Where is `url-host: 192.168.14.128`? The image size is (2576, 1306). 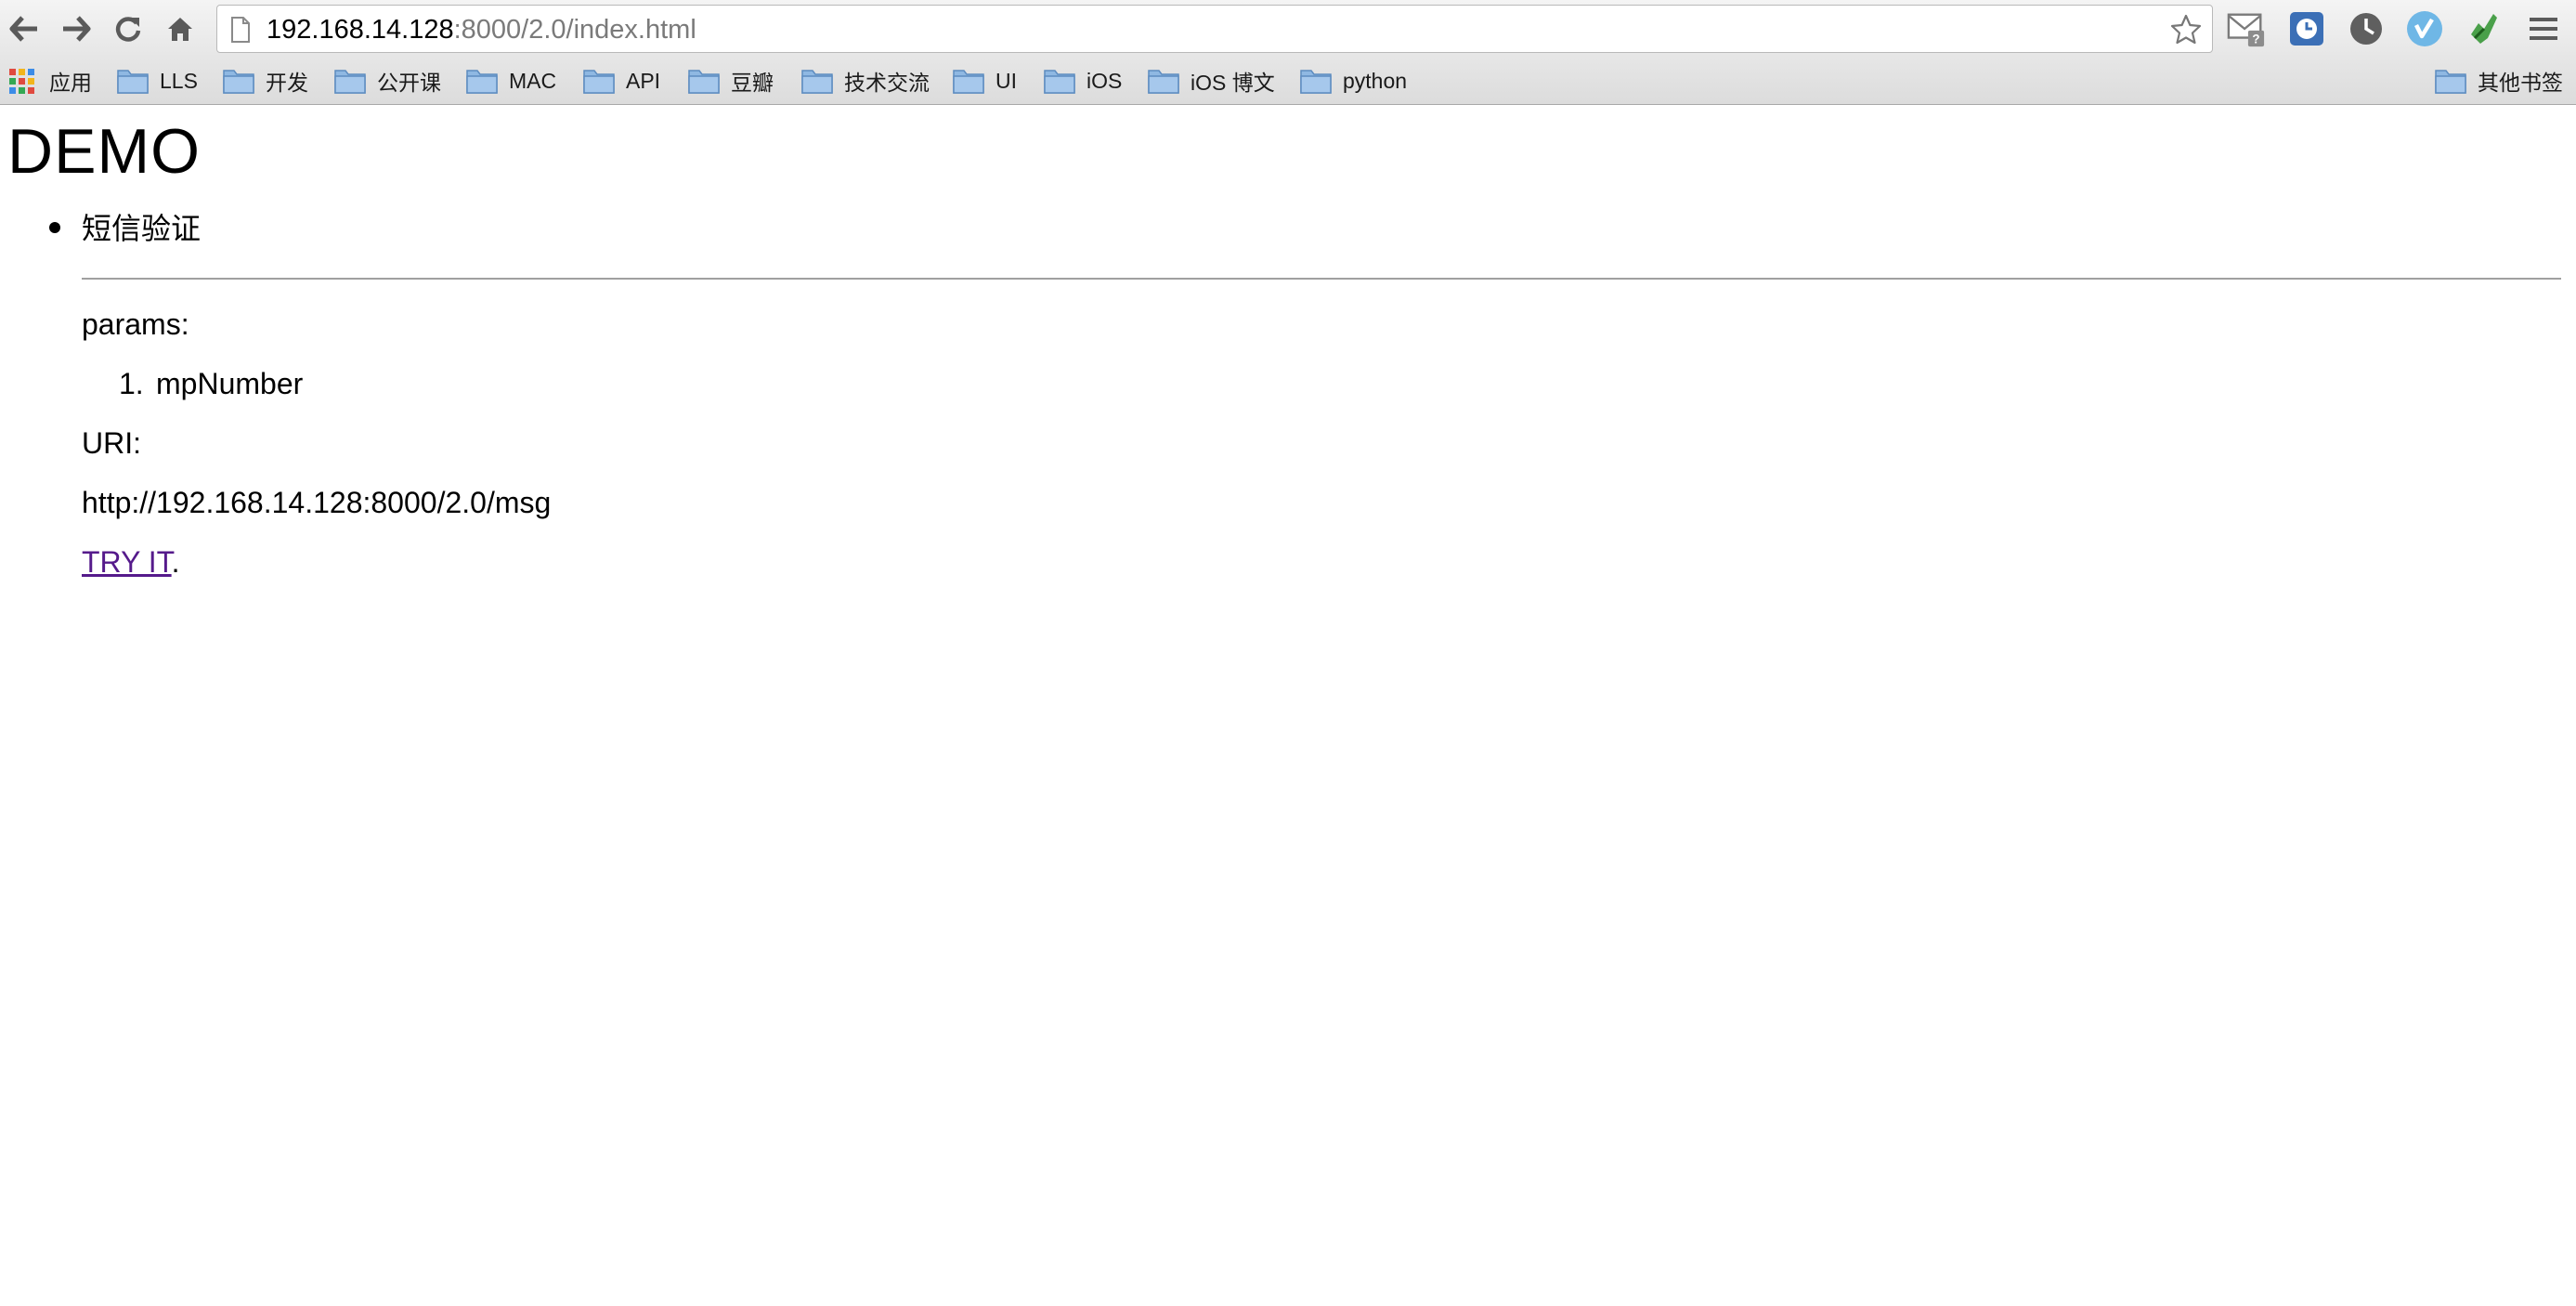 url-host: 192.168.14.128 is located at coordinates (360, 30).